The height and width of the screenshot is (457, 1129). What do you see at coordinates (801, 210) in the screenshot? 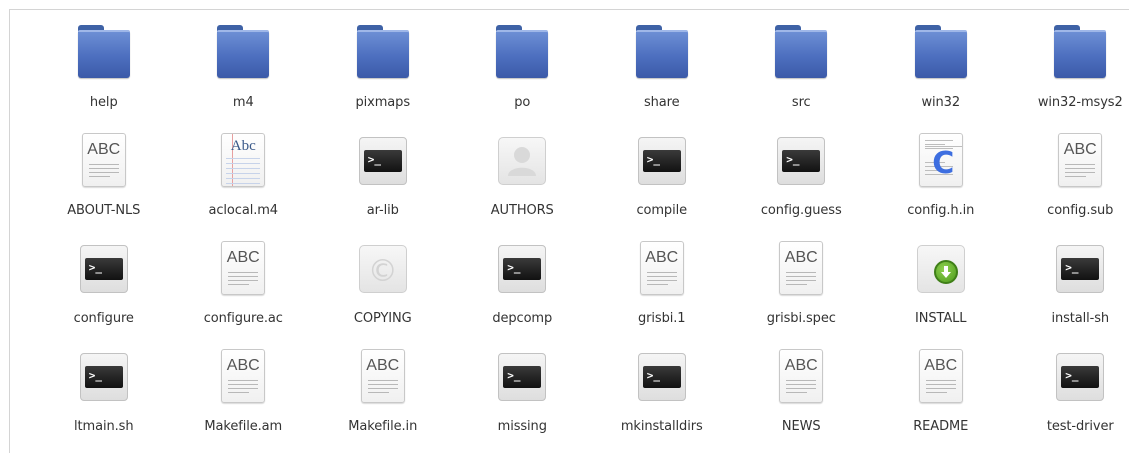
I see `file-name: config.guess` at bounding box center [801, 210].